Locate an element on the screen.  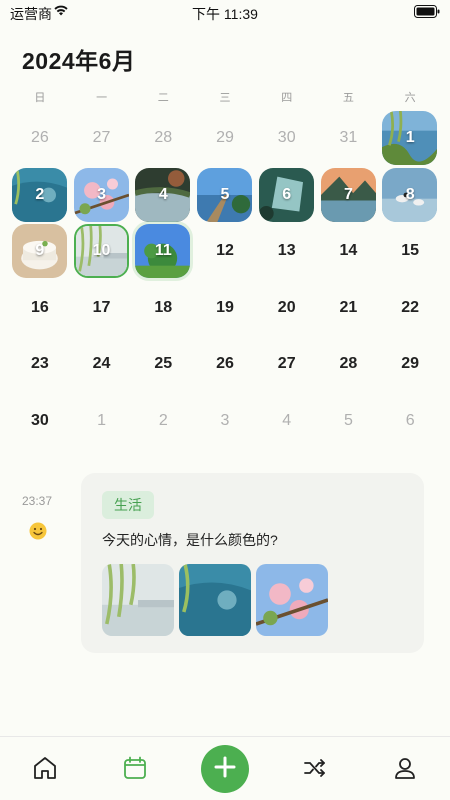
month-title: 2024年6月 is located at coordinates (78, 59).